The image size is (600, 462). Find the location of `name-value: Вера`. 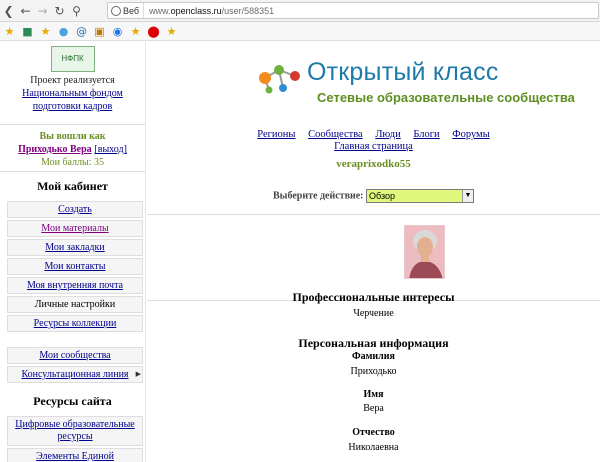

name-value: Вера is located at coordinates (373, 408).